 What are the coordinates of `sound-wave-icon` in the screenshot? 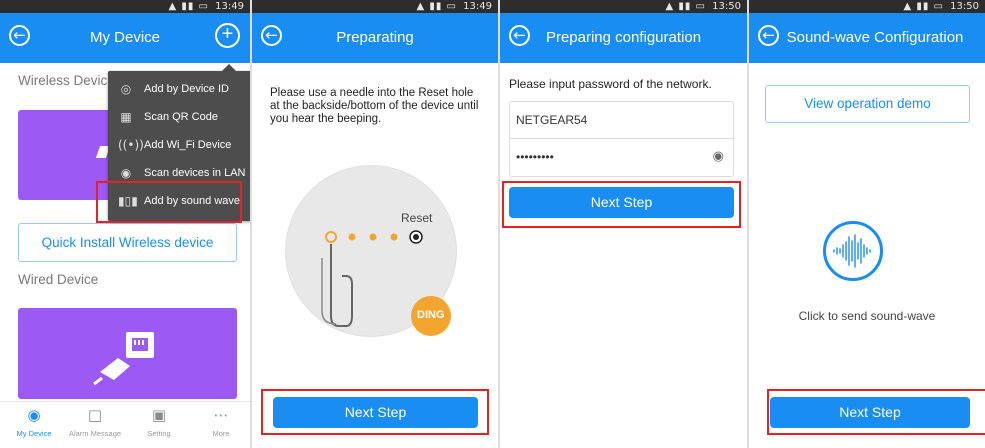 It's located at (852, 251).